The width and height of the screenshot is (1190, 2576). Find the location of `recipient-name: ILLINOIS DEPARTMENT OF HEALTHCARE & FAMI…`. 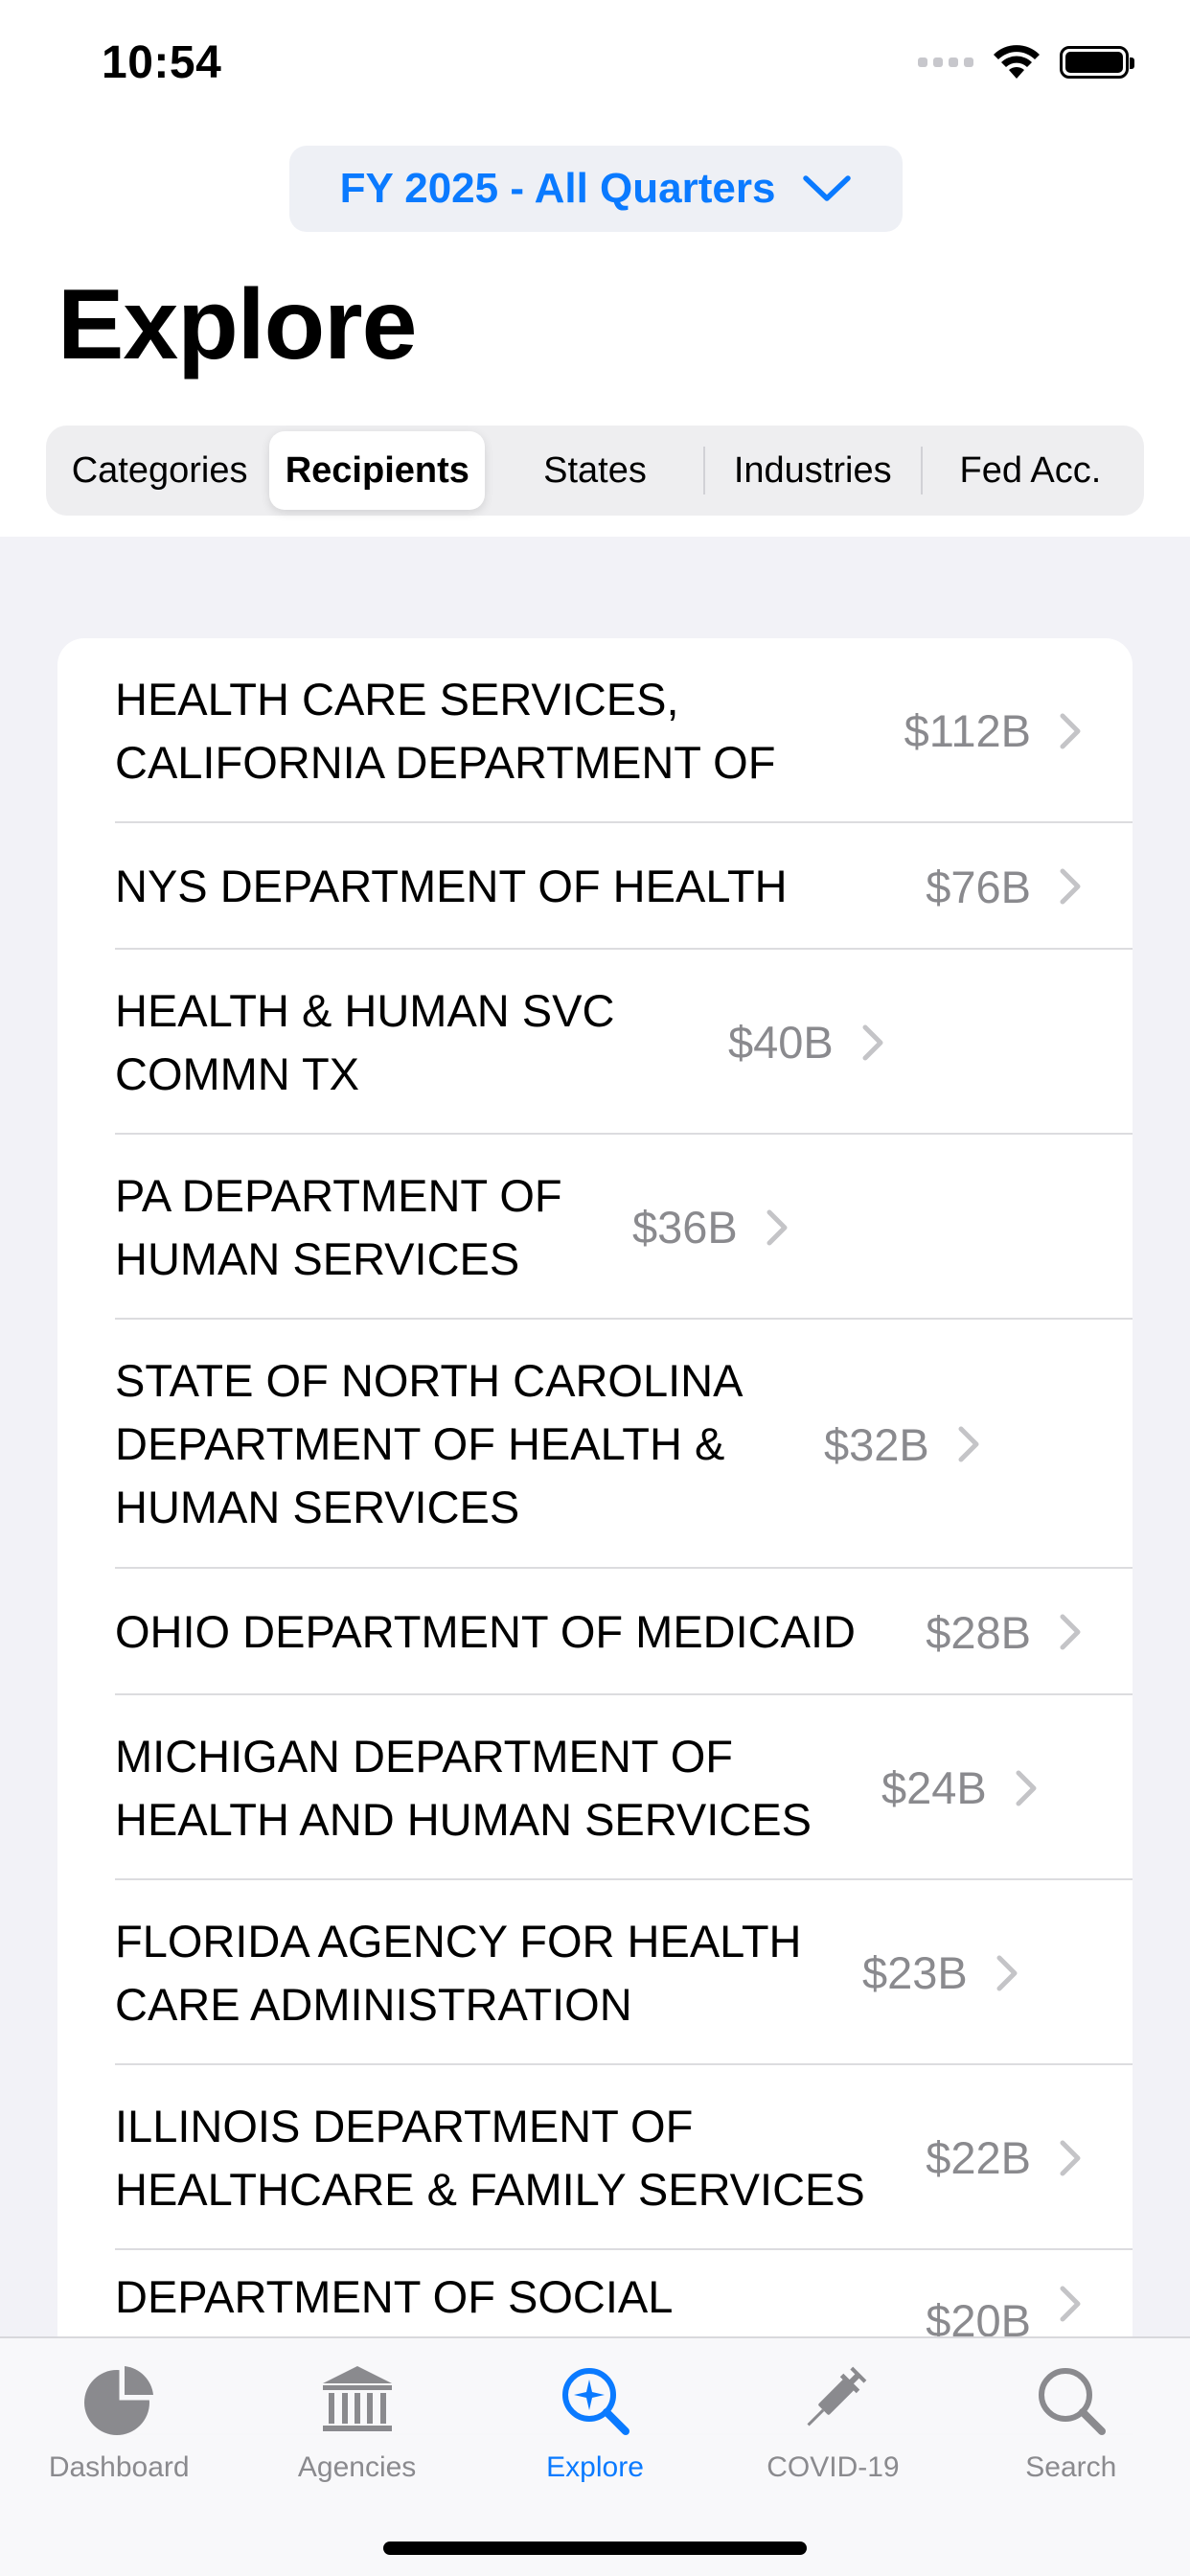

recipient-name: ILLINOIS DEPARTMENT OF HEALTHCARE & FAMI… is located at coordinates (490, 2157).